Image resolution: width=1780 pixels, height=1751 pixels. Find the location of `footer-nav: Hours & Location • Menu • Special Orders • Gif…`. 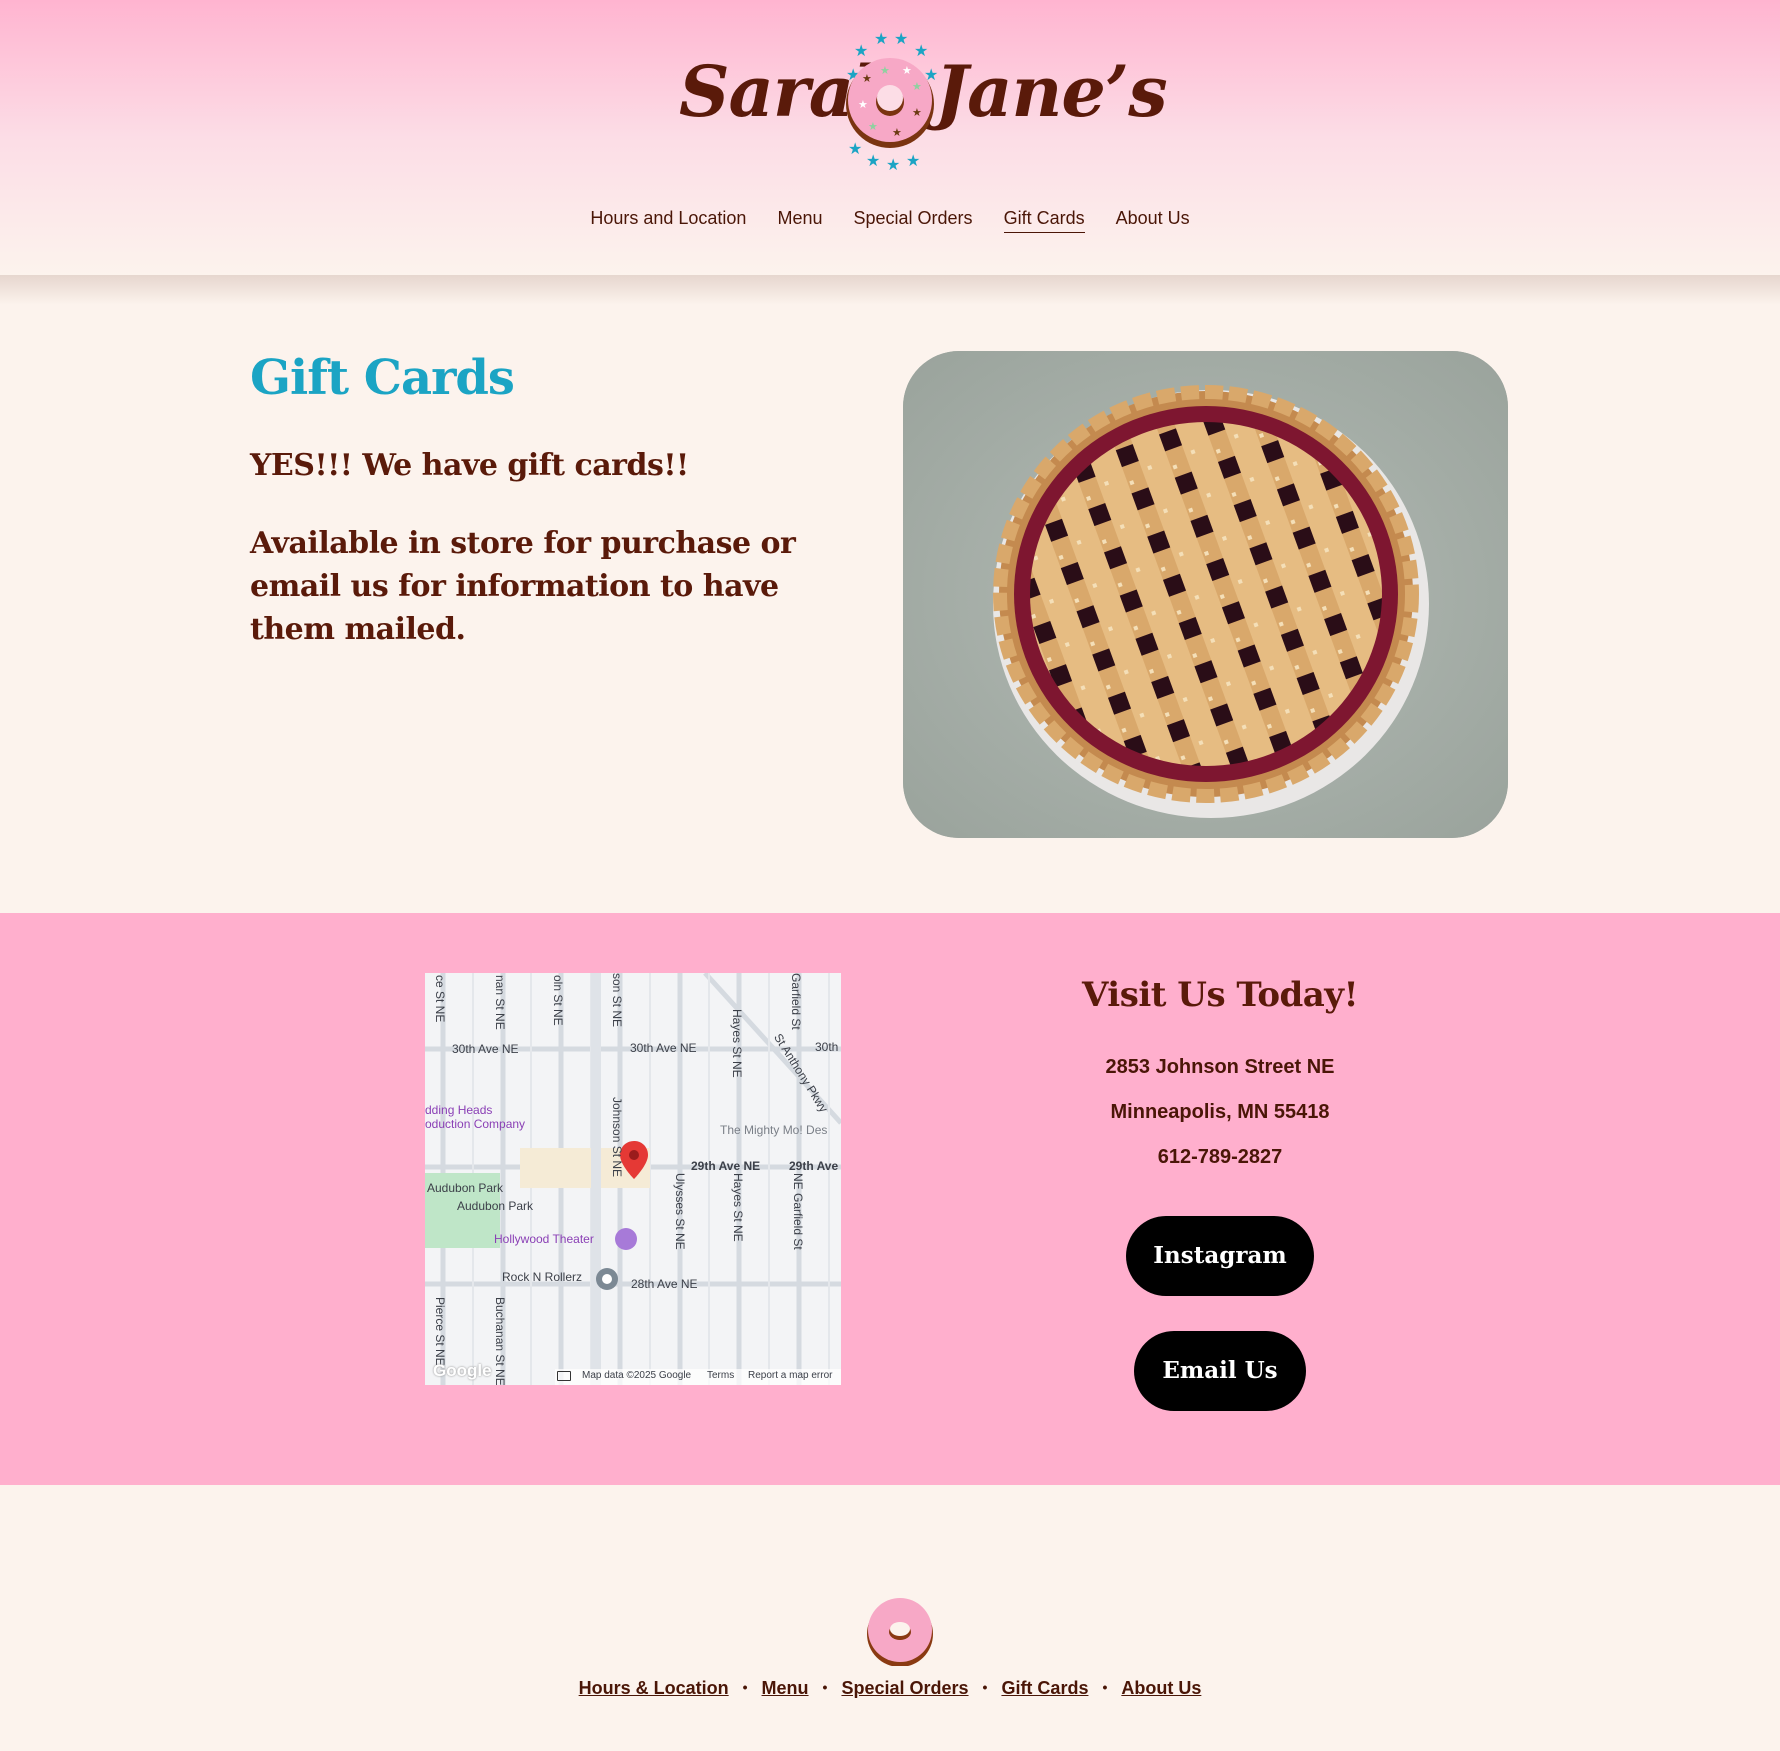

footer-nav: Hours & Location • Menu • Special Orders • Gif… is located at coordinates (890, 1688).